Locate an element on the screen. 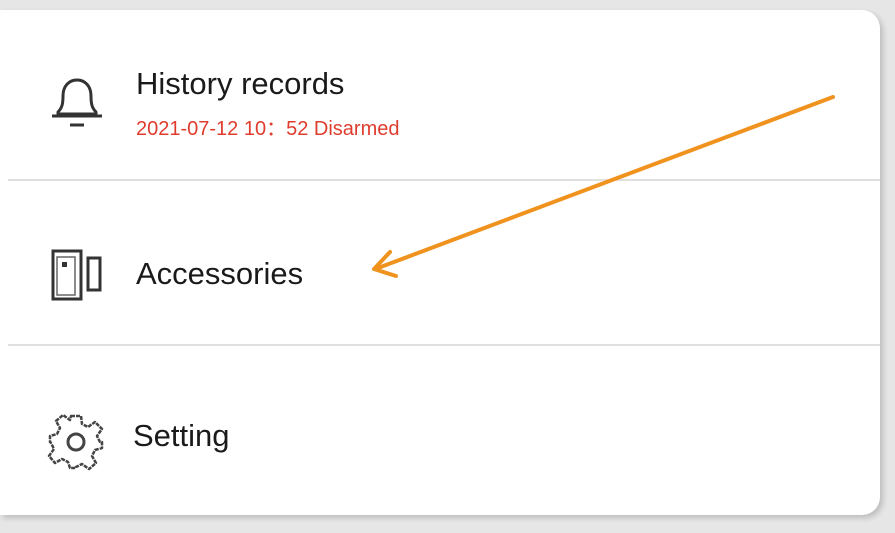 The width and height of the screenshot is (895, 533). menu-item-label: Accessories is located at coordinates (220, 273).